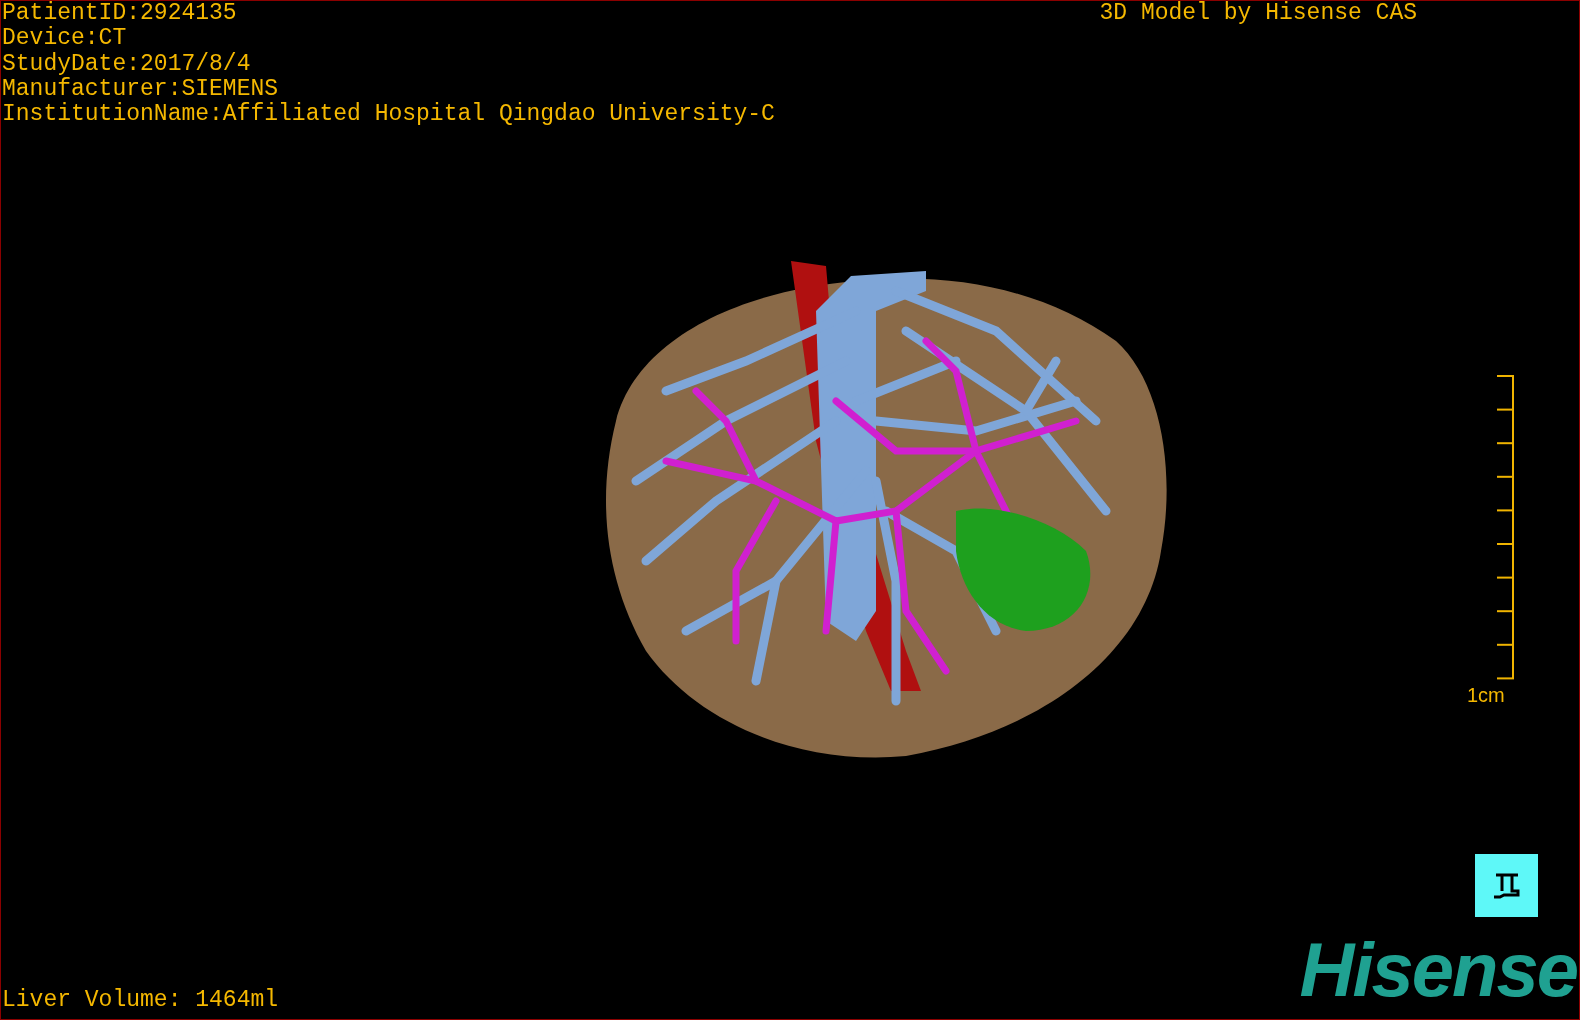  Describe the element at coordinates (1438, 974) in the screenshot. I see `brand-logo: Hisense` at that location.